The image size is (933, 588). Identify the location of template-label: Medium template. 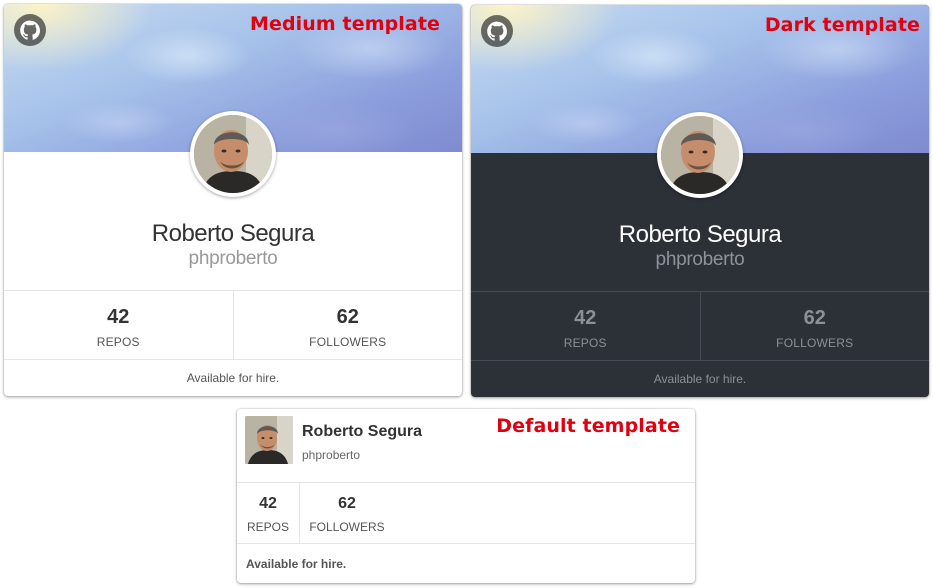
(344, 24).